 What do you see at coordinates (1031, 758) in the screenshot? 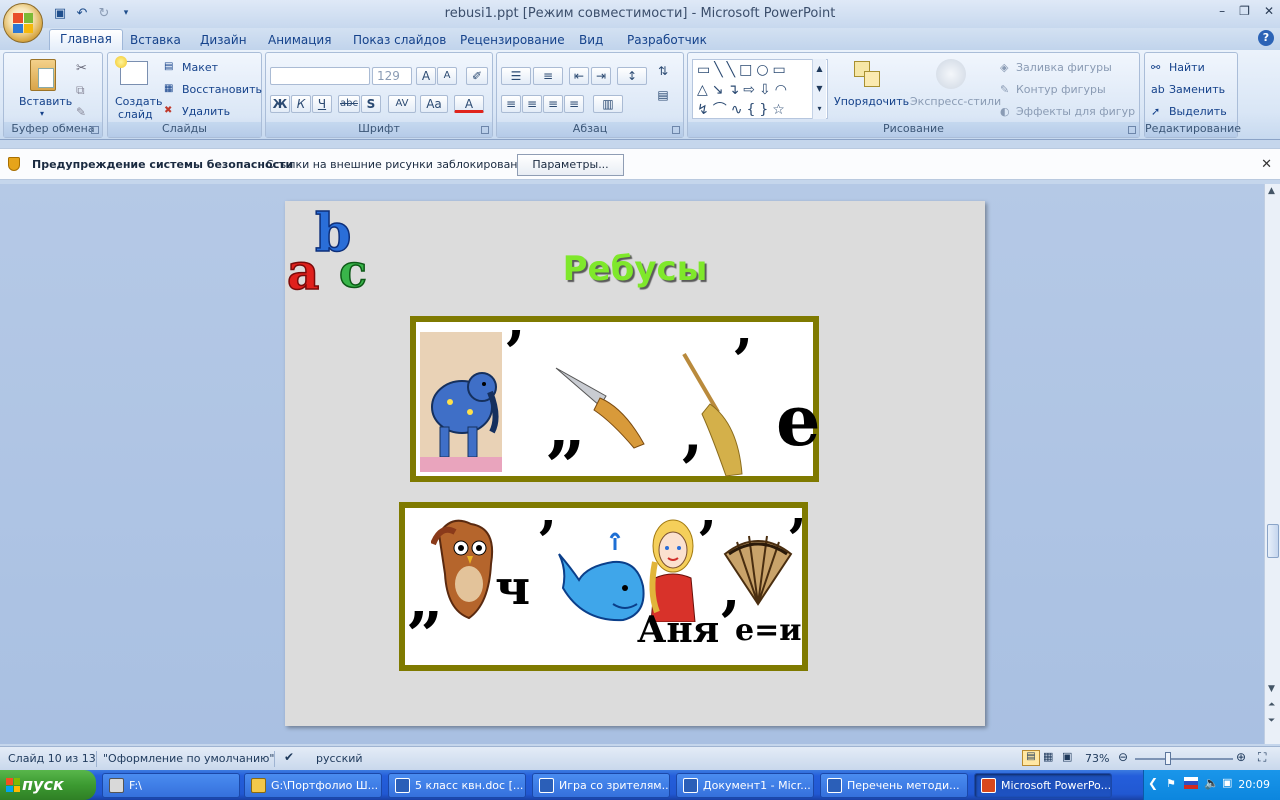
I see `normal-view-icon: ▤` at bounding box center [1031, 758].